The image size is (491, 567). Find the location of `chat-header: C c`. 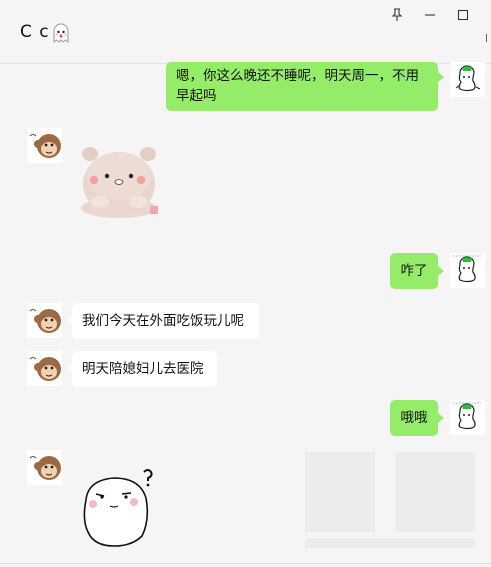

chat-header: C c is located at coordinates (245, 32).